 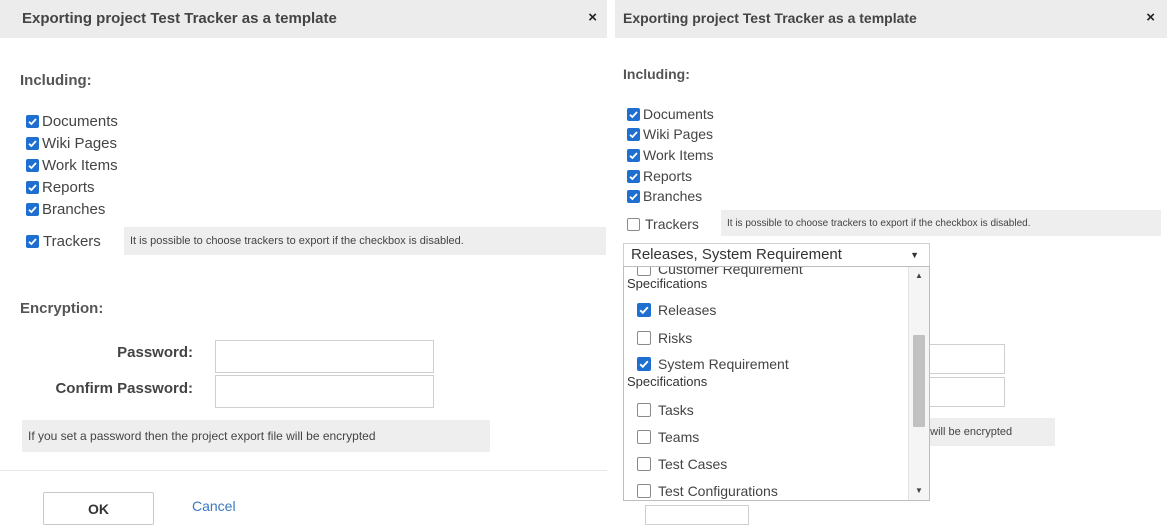 I want to click on confirm-password-label: Confirm Password:, so click(x=124, y=388).